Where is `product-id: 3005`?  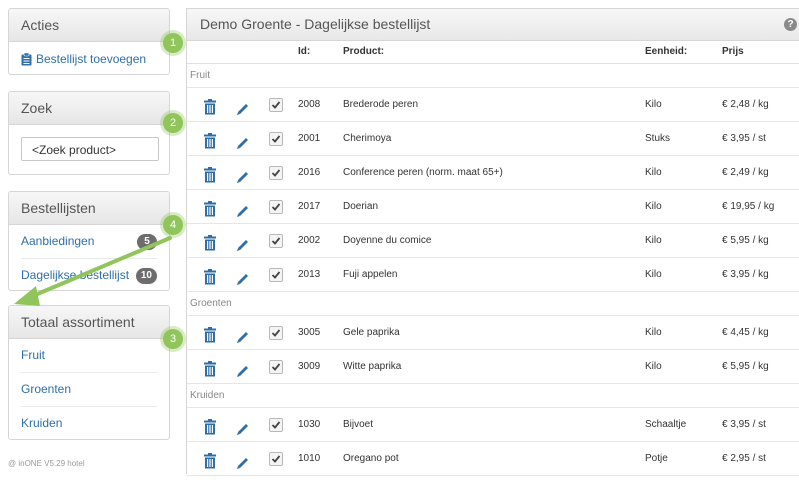 product-id: 3005 is located at coordinates (309, 332).